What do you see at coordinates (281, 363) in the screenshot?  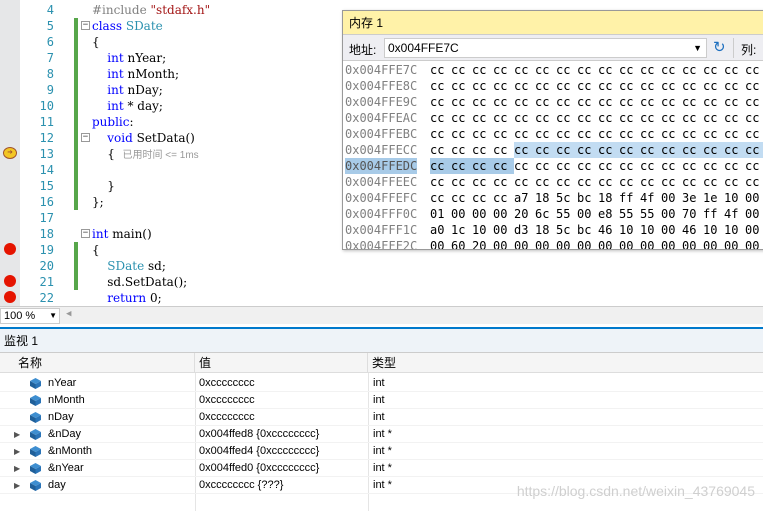 I see `header-value: 值` at bounding box center [281, 363].